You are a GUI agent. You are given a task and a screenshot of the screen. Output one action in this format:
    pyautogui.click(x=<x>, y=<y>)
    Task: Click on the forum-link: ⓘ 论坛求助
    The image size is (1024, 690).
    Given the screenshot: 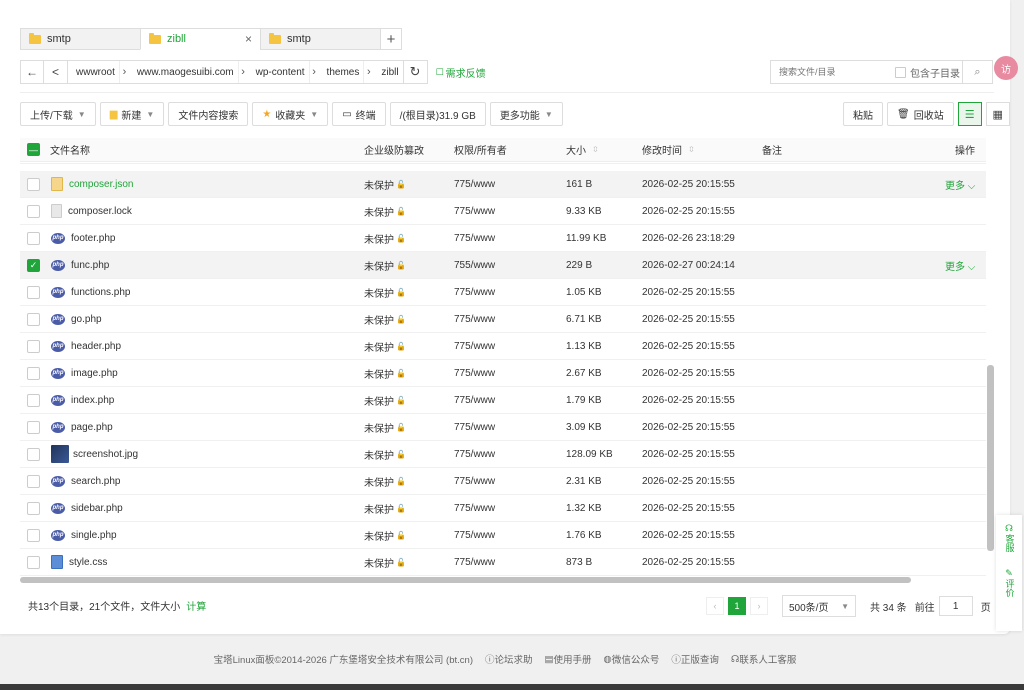 What is the action you would take?
    pyautogui.click(x=509, y=659)
    